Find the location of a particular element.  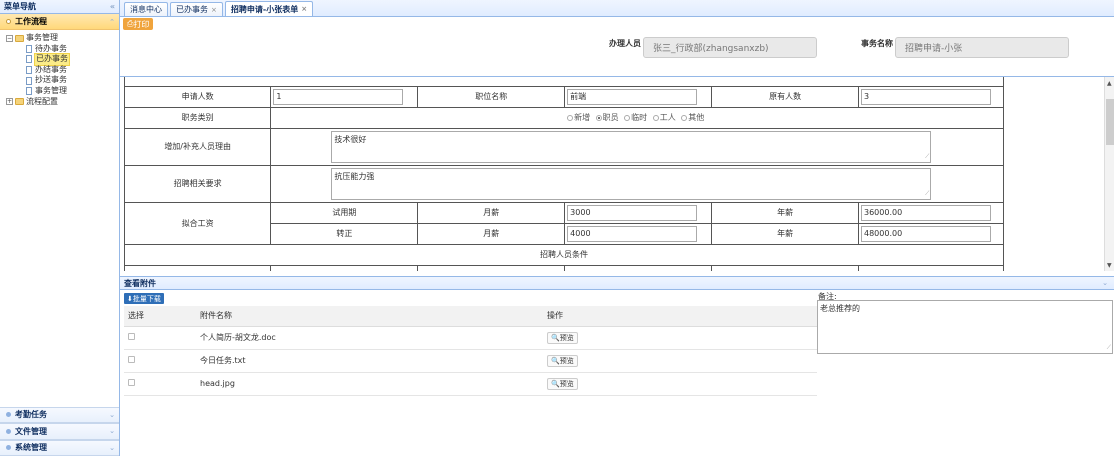

tab-done-affairs: 已办事务 × is located at coordinates (196, 9).